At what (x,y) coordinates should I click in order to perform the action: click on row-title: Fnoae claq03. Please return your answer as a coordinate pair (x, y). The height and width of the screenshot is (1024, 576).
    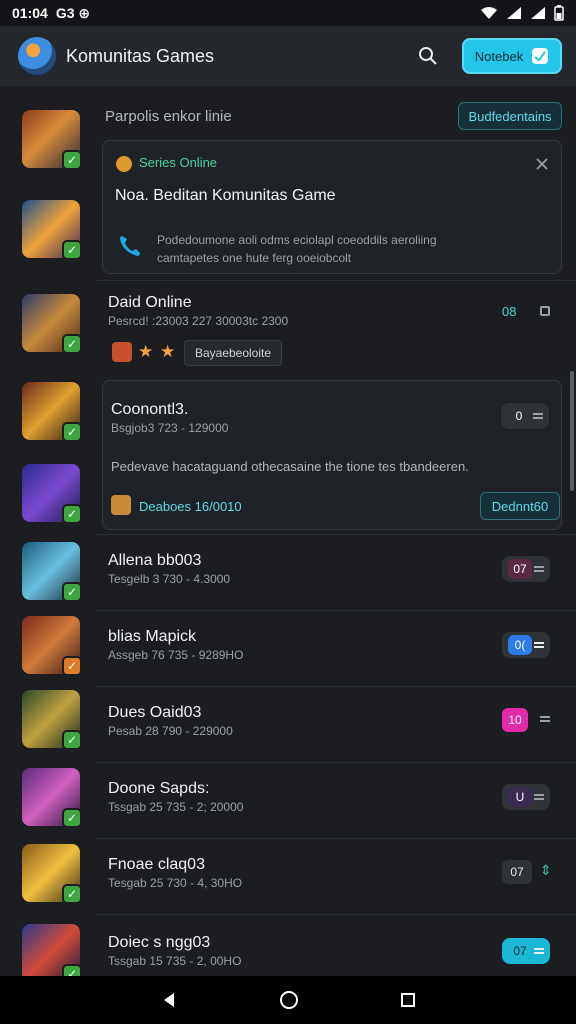
    Looking at the image, I should click on (156, 864).